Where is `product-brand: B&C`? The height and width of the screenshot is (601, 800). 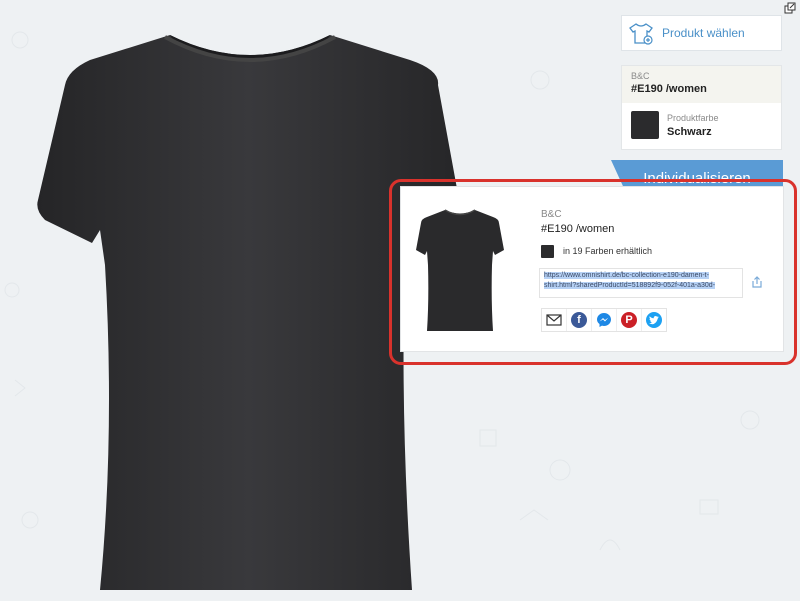 product-brand: B&C is located at coordinates (640, 76).